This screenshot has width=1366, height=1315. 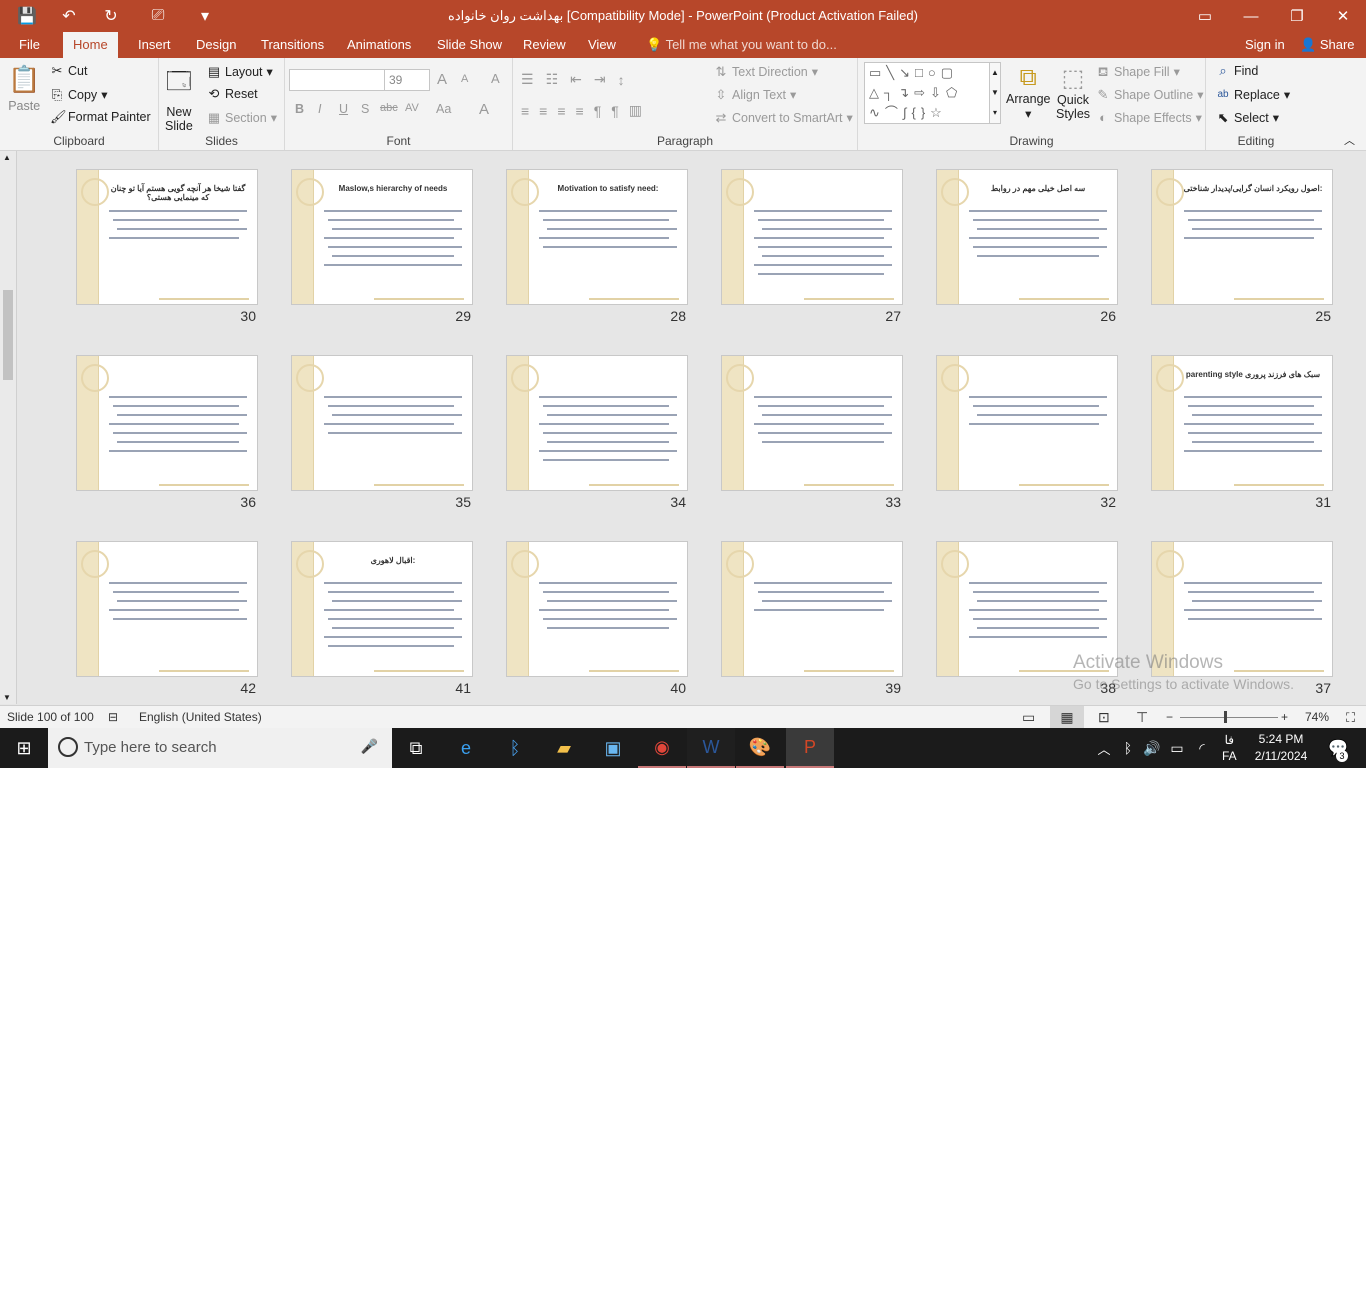 I want to click on copy-button: ⎘ Copy ▾, so click(x=79, y=94).